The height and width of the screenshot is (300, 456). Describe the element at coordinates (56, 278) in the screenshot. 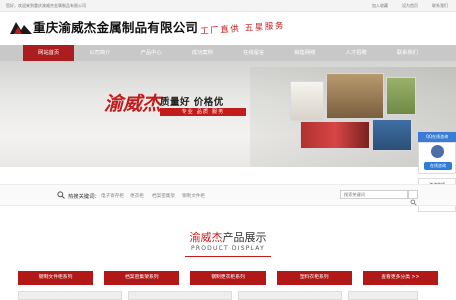

I see `tab-file-cabinets: 钢制文件柜系列` at that location.